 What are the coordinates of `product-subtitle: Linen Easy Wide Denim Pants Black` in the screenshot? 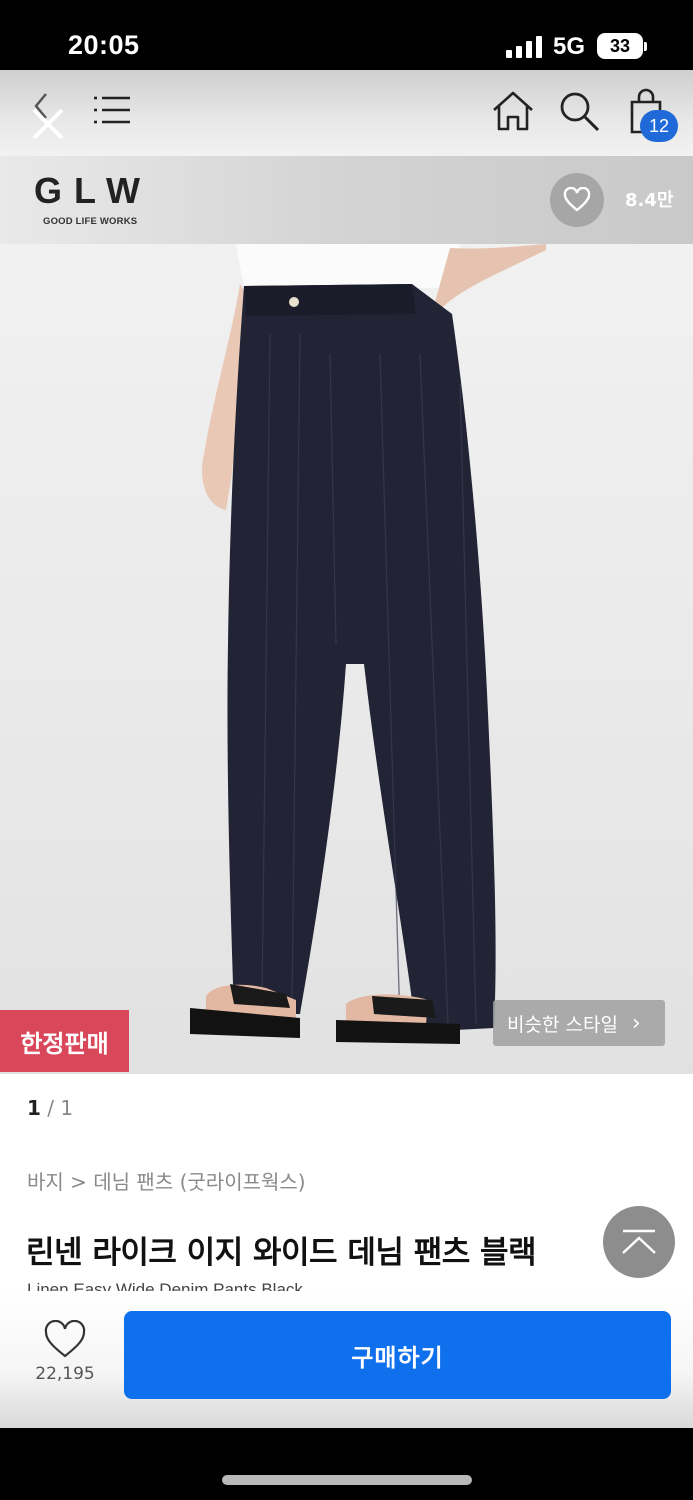 It's located at (165, 1285).